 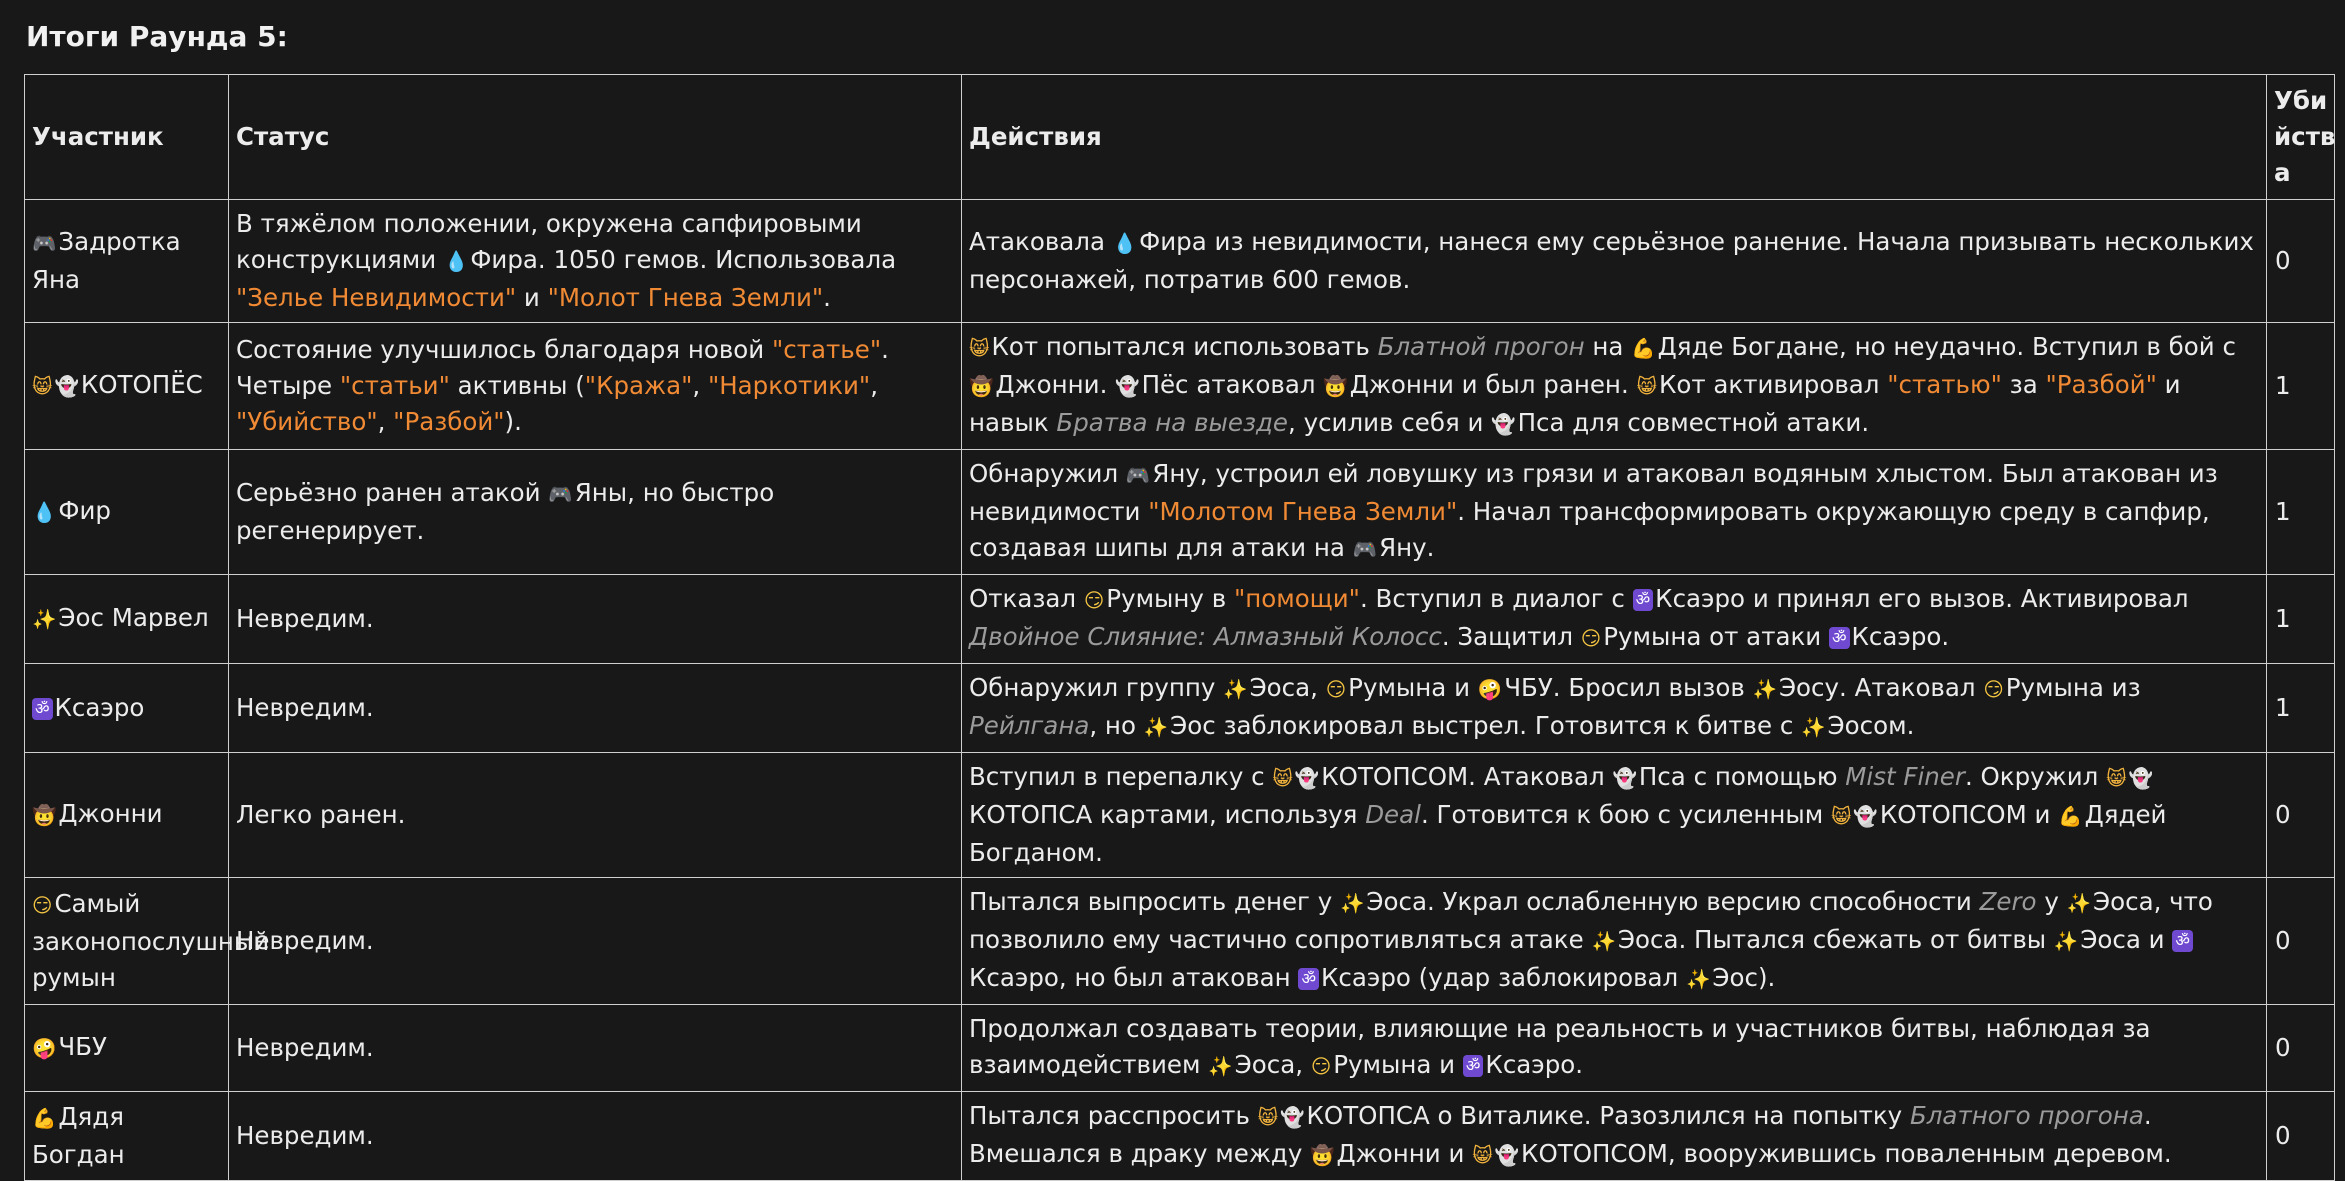 I want to click on droplet-icon: 💧, so click(x=1125, y=243).